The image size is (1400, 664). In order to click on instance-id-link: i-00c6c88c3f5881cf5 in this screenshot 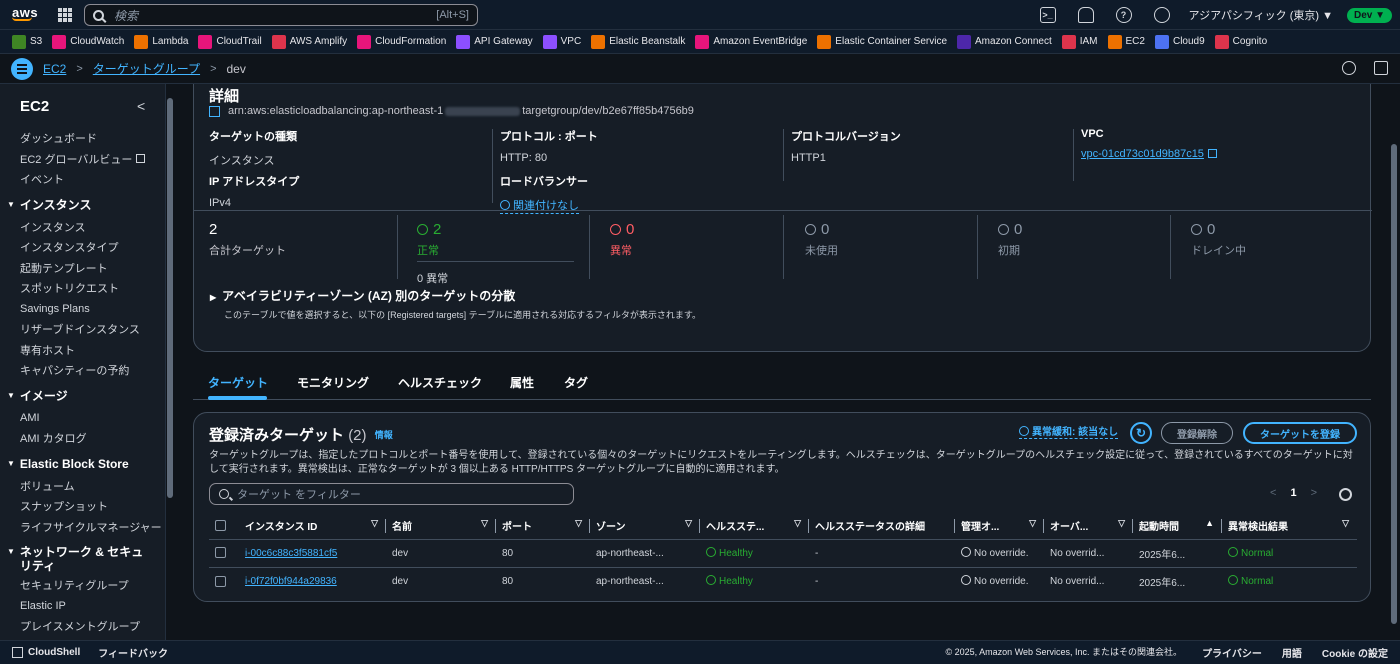, I will do `click(312, 553)`.